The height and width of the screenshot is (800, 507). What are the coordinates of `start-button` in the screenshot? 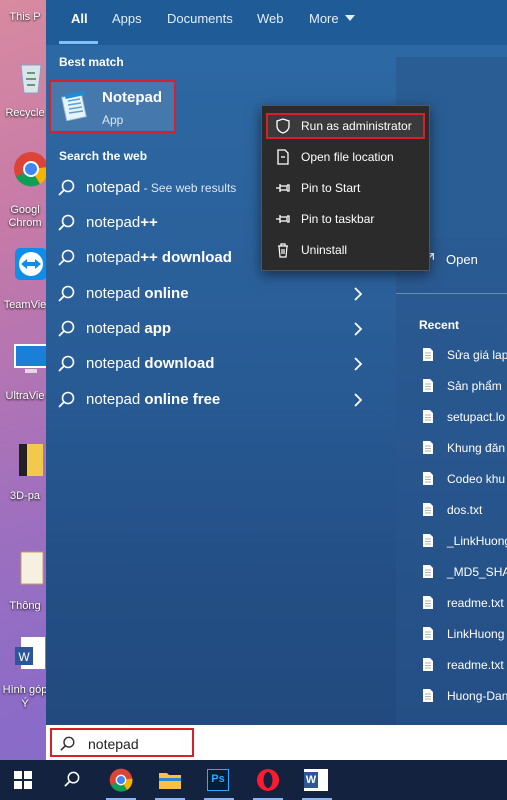 It's located at (23, 780).